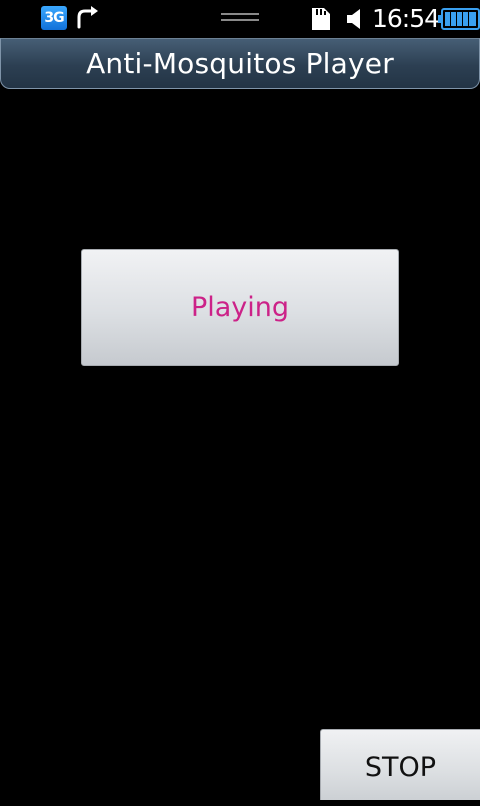  Describe the element at coordinates (406, 18) in the screenshot. I see `status-clock: 16:54` at that location.